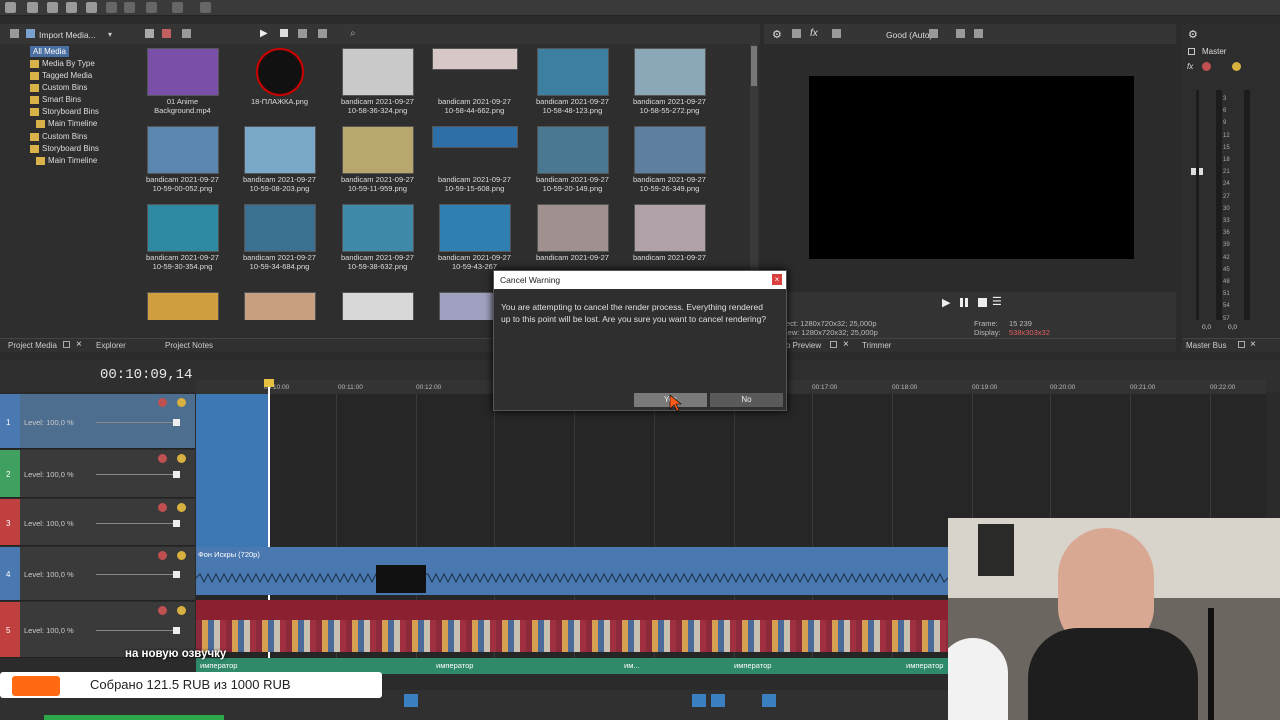 The height and width of the screenshot is (720, 1280). Describe the element at coordinates (302, 33) in the screenshot. I see `auto-preview-icon` at that location.